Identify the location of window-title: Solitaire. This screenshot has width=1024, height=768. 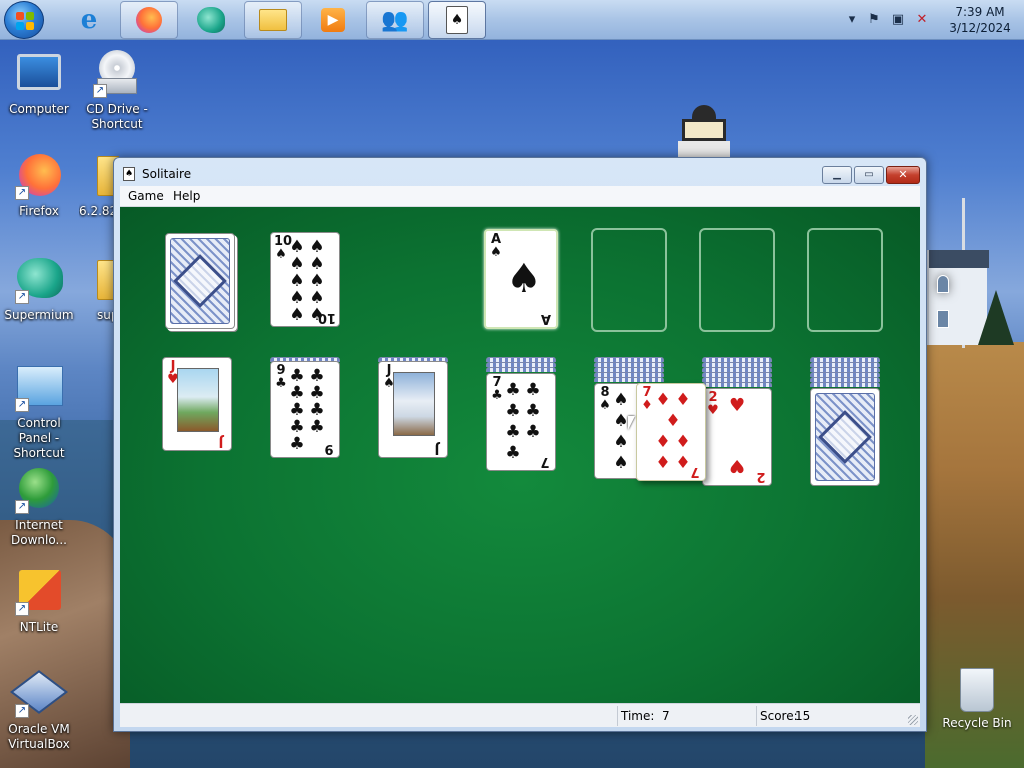
(167, 174).